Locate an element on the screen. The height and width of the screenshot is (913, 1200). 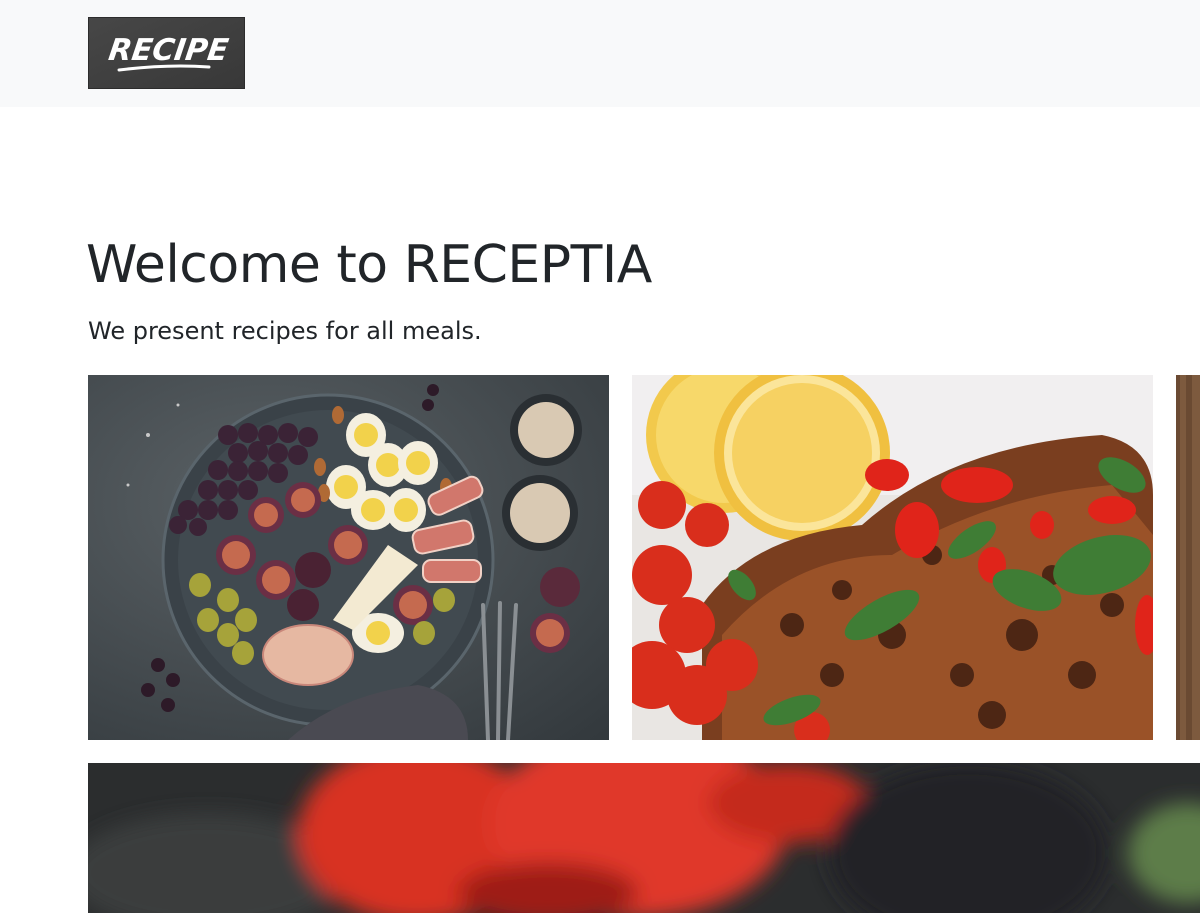
page-subtitle: We present recipes for all meals. is located at coordinates (285, 331).